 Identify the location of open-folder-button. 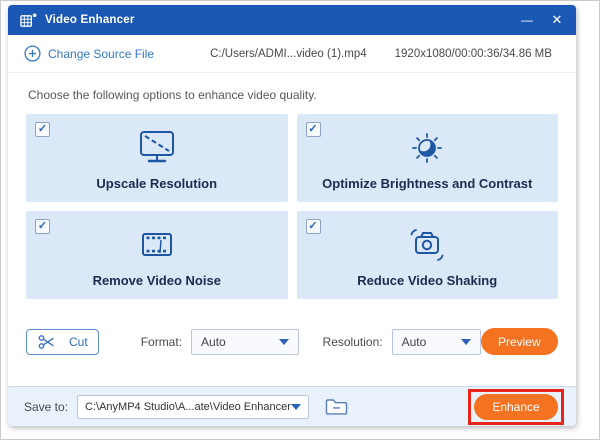
(336, 407).